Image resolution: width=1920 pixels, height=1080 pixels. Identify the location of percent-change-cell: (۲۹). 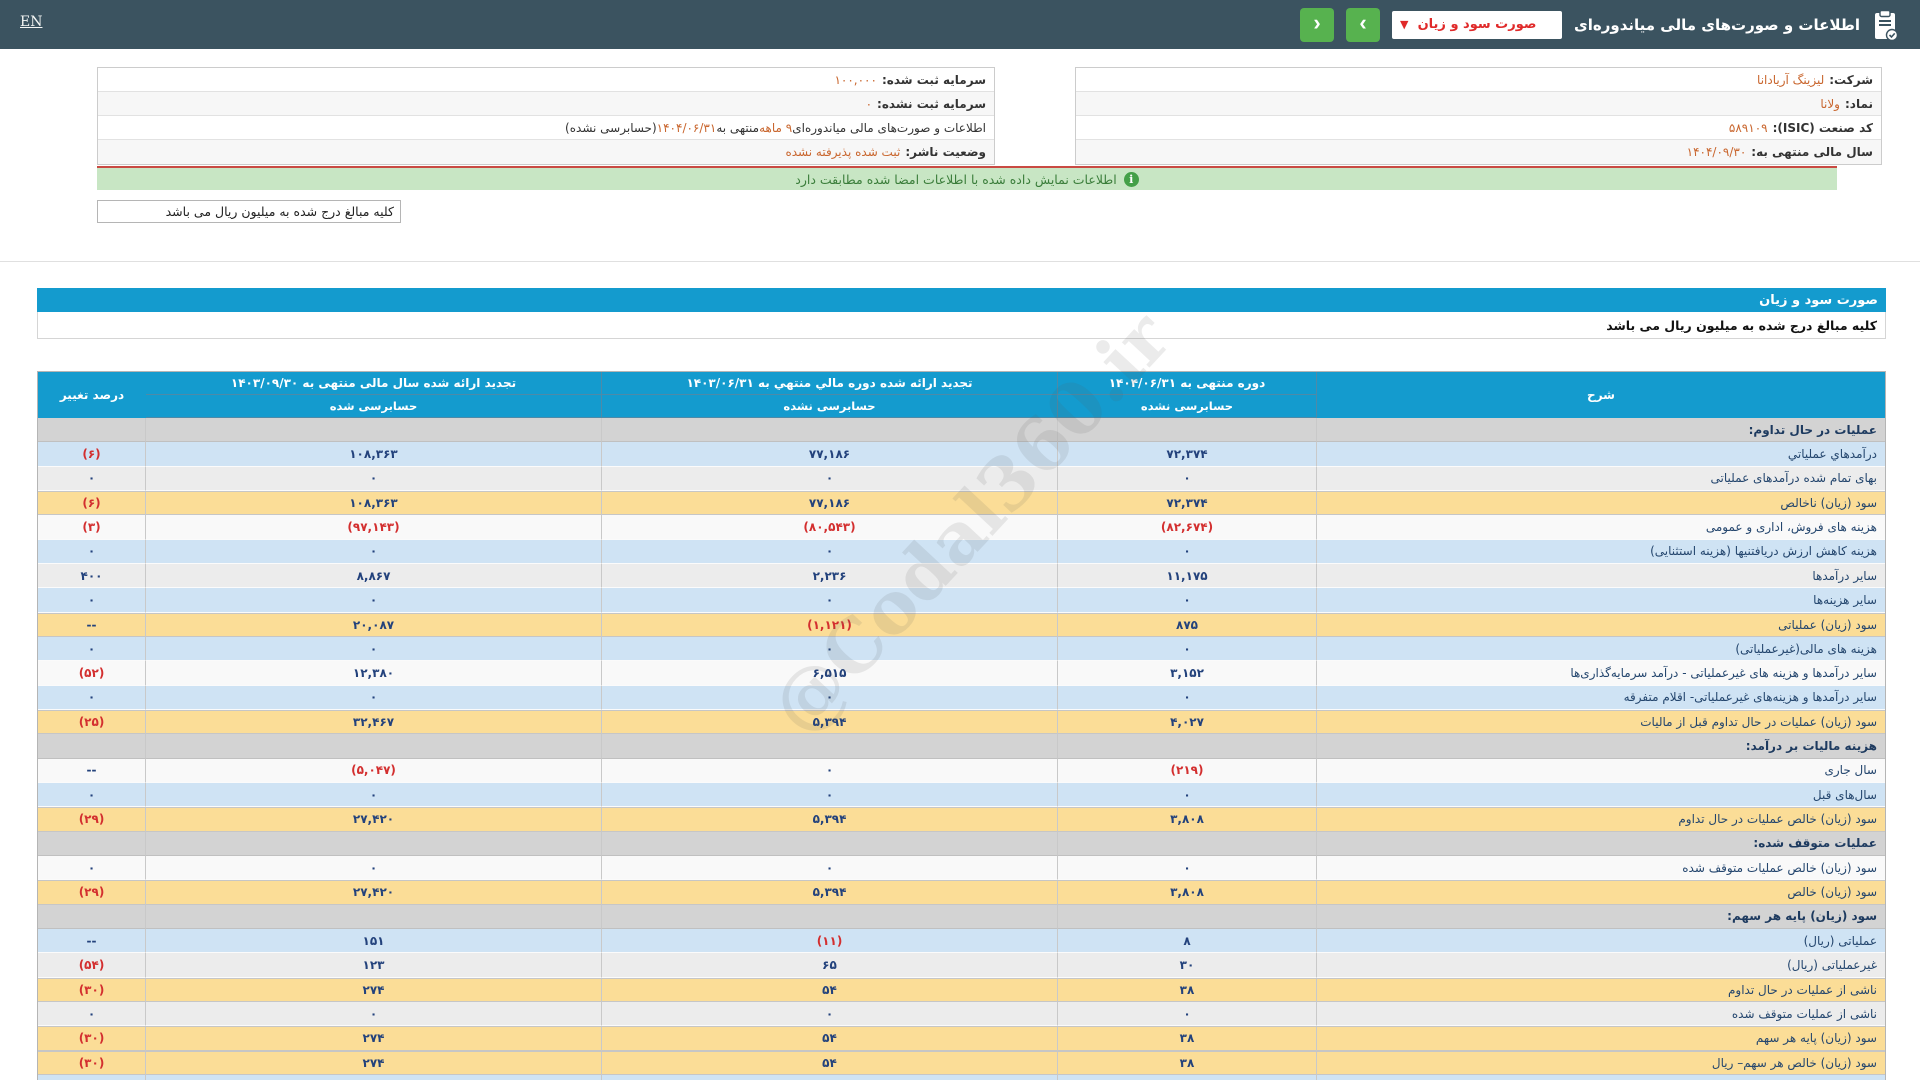
(92, 820).